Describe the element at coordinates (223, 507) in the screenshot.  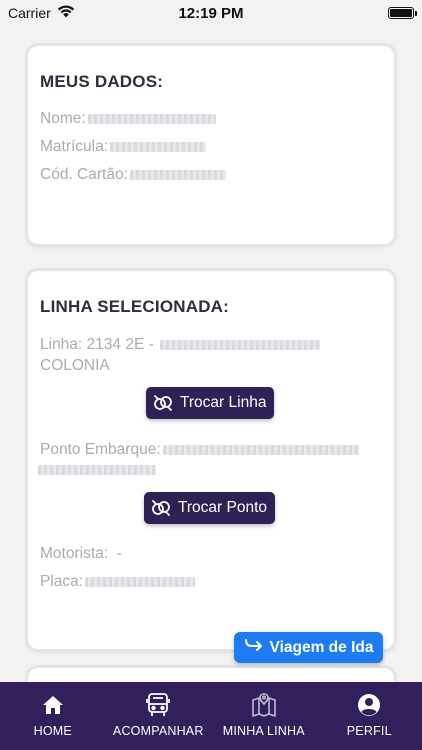
I see `trocar-ponto-label: Trocar Ponto` at that location.